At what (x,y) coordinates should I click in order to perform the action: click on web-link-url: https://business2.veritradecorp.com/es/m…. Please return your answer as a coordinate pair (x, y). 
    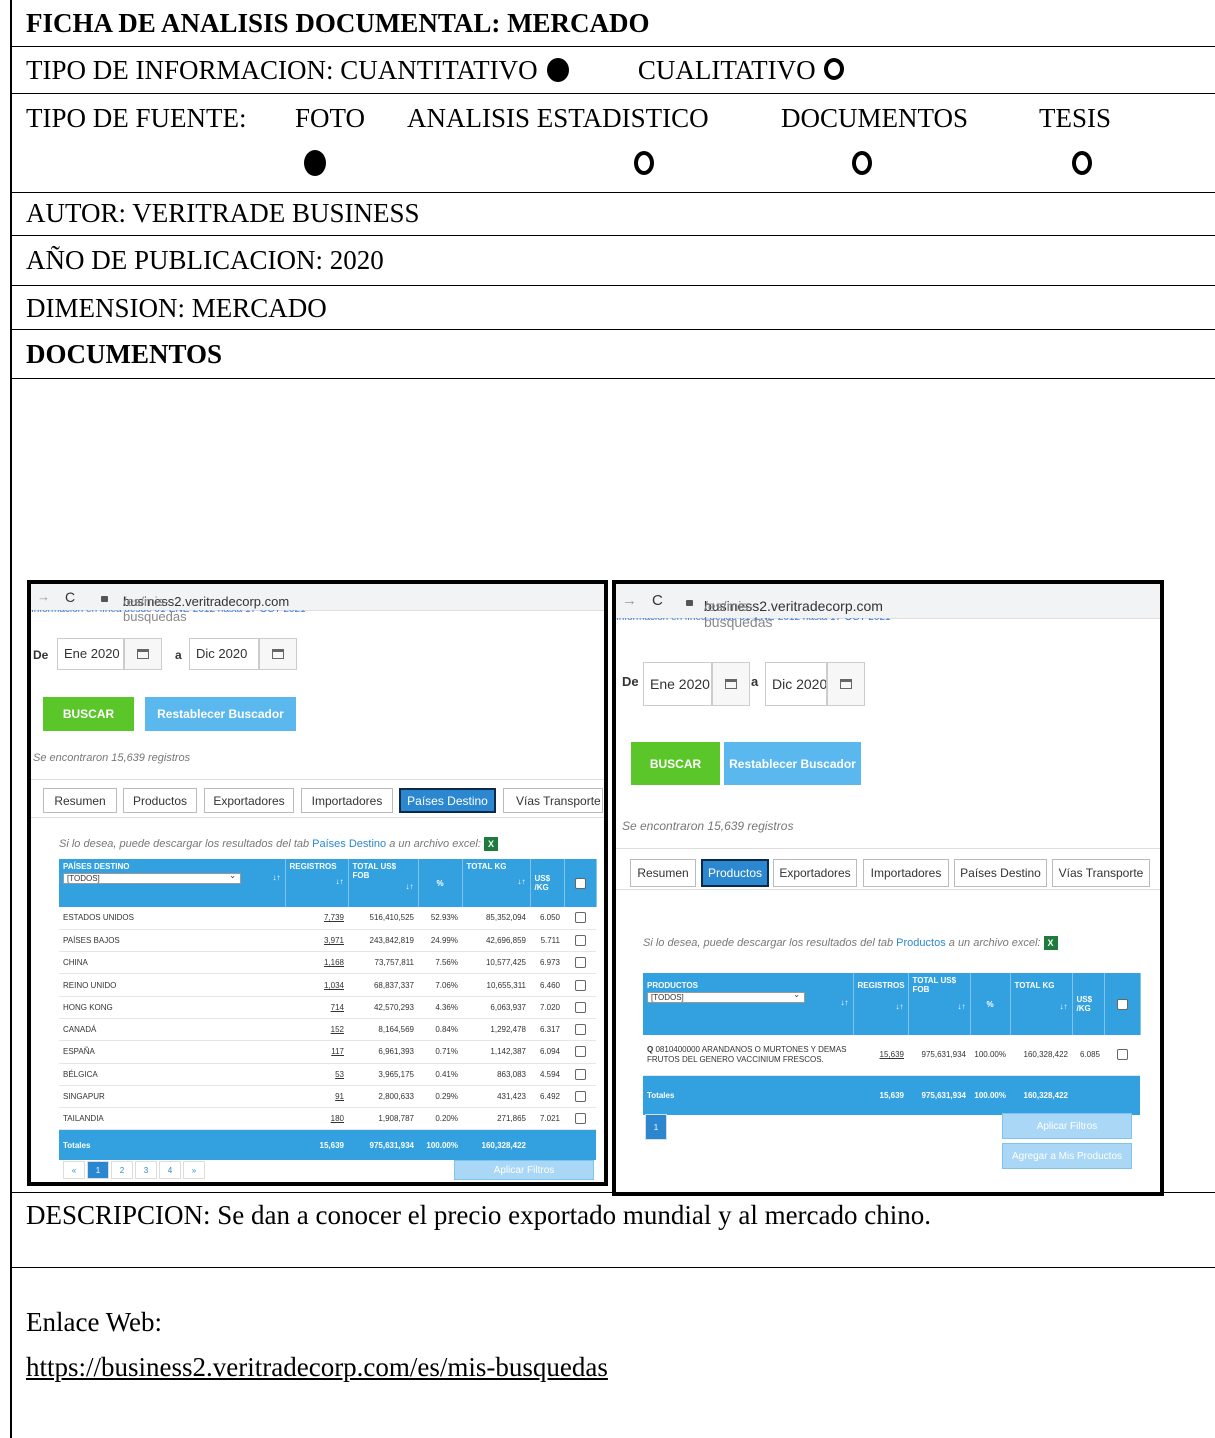
    Looking at the image, I should click on (317, 1367).